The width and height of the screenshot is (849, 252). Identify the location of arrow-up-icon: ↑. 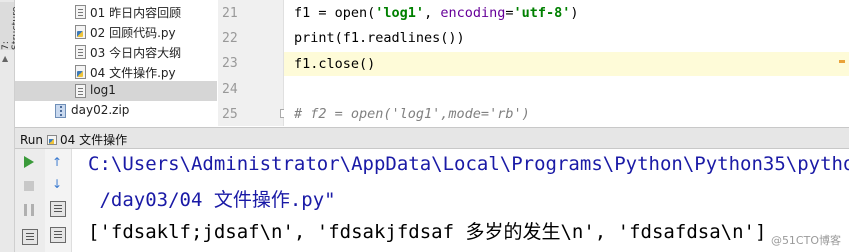
(57, 162).